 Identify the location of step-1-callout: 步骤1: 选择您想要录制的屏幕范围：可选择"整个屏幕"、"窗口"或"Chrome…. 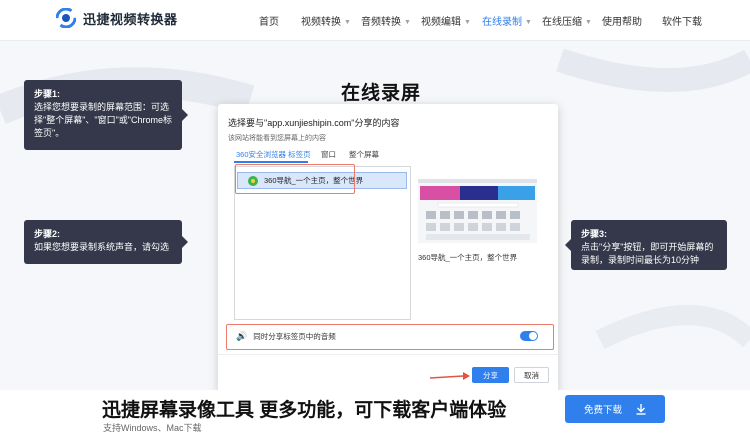
(106, 115).